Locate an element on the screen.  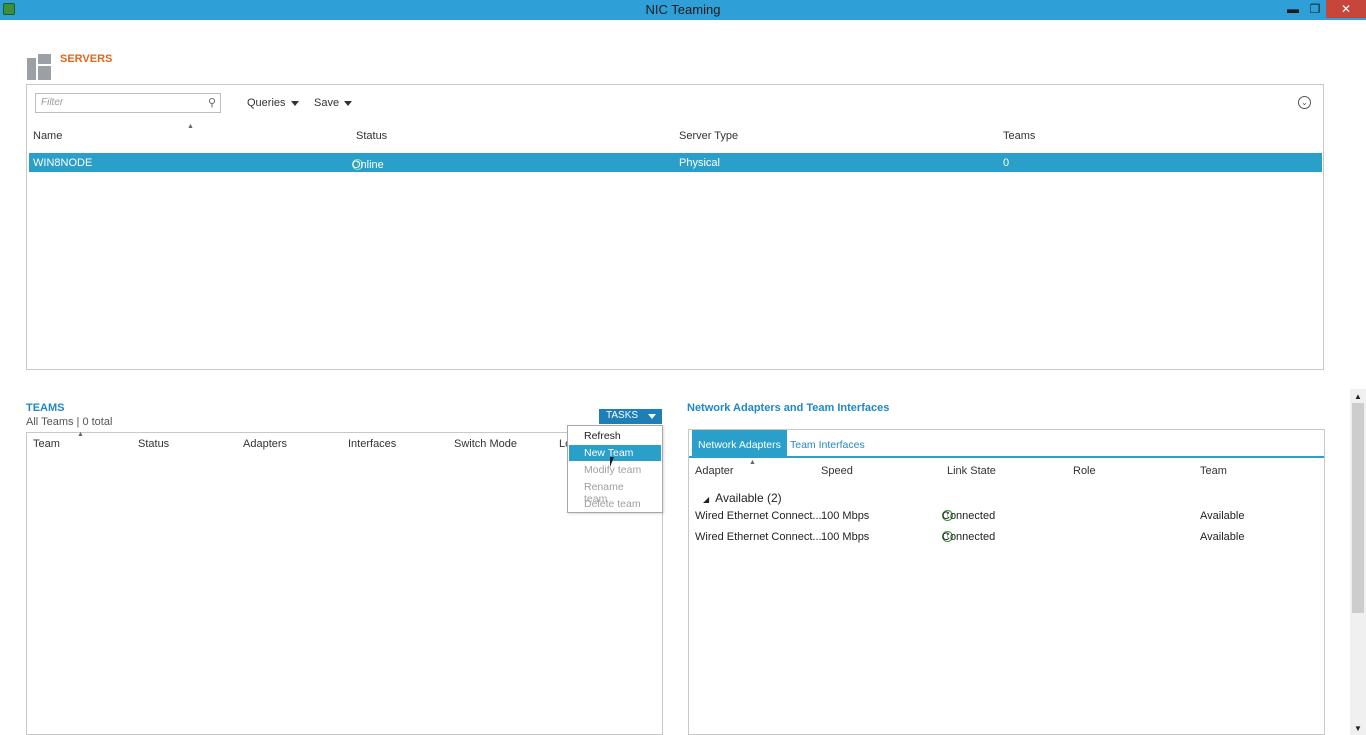
server-teams: 0 is located at coordinates (1006, 163).